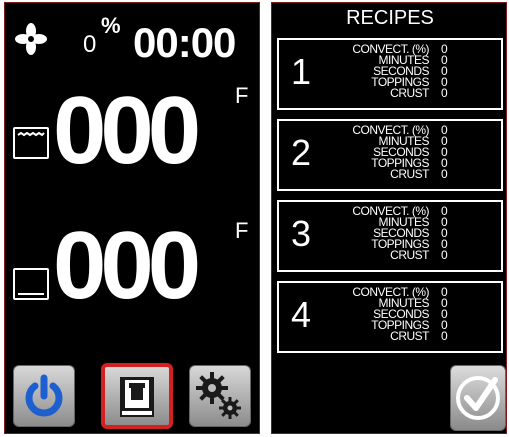 The width and height of the screenshot is (509, 437). What do you see at coordinates (390, 18) in the screenshot?
I see `recipes-title: RECIPES` at bounding box center [390, 18].